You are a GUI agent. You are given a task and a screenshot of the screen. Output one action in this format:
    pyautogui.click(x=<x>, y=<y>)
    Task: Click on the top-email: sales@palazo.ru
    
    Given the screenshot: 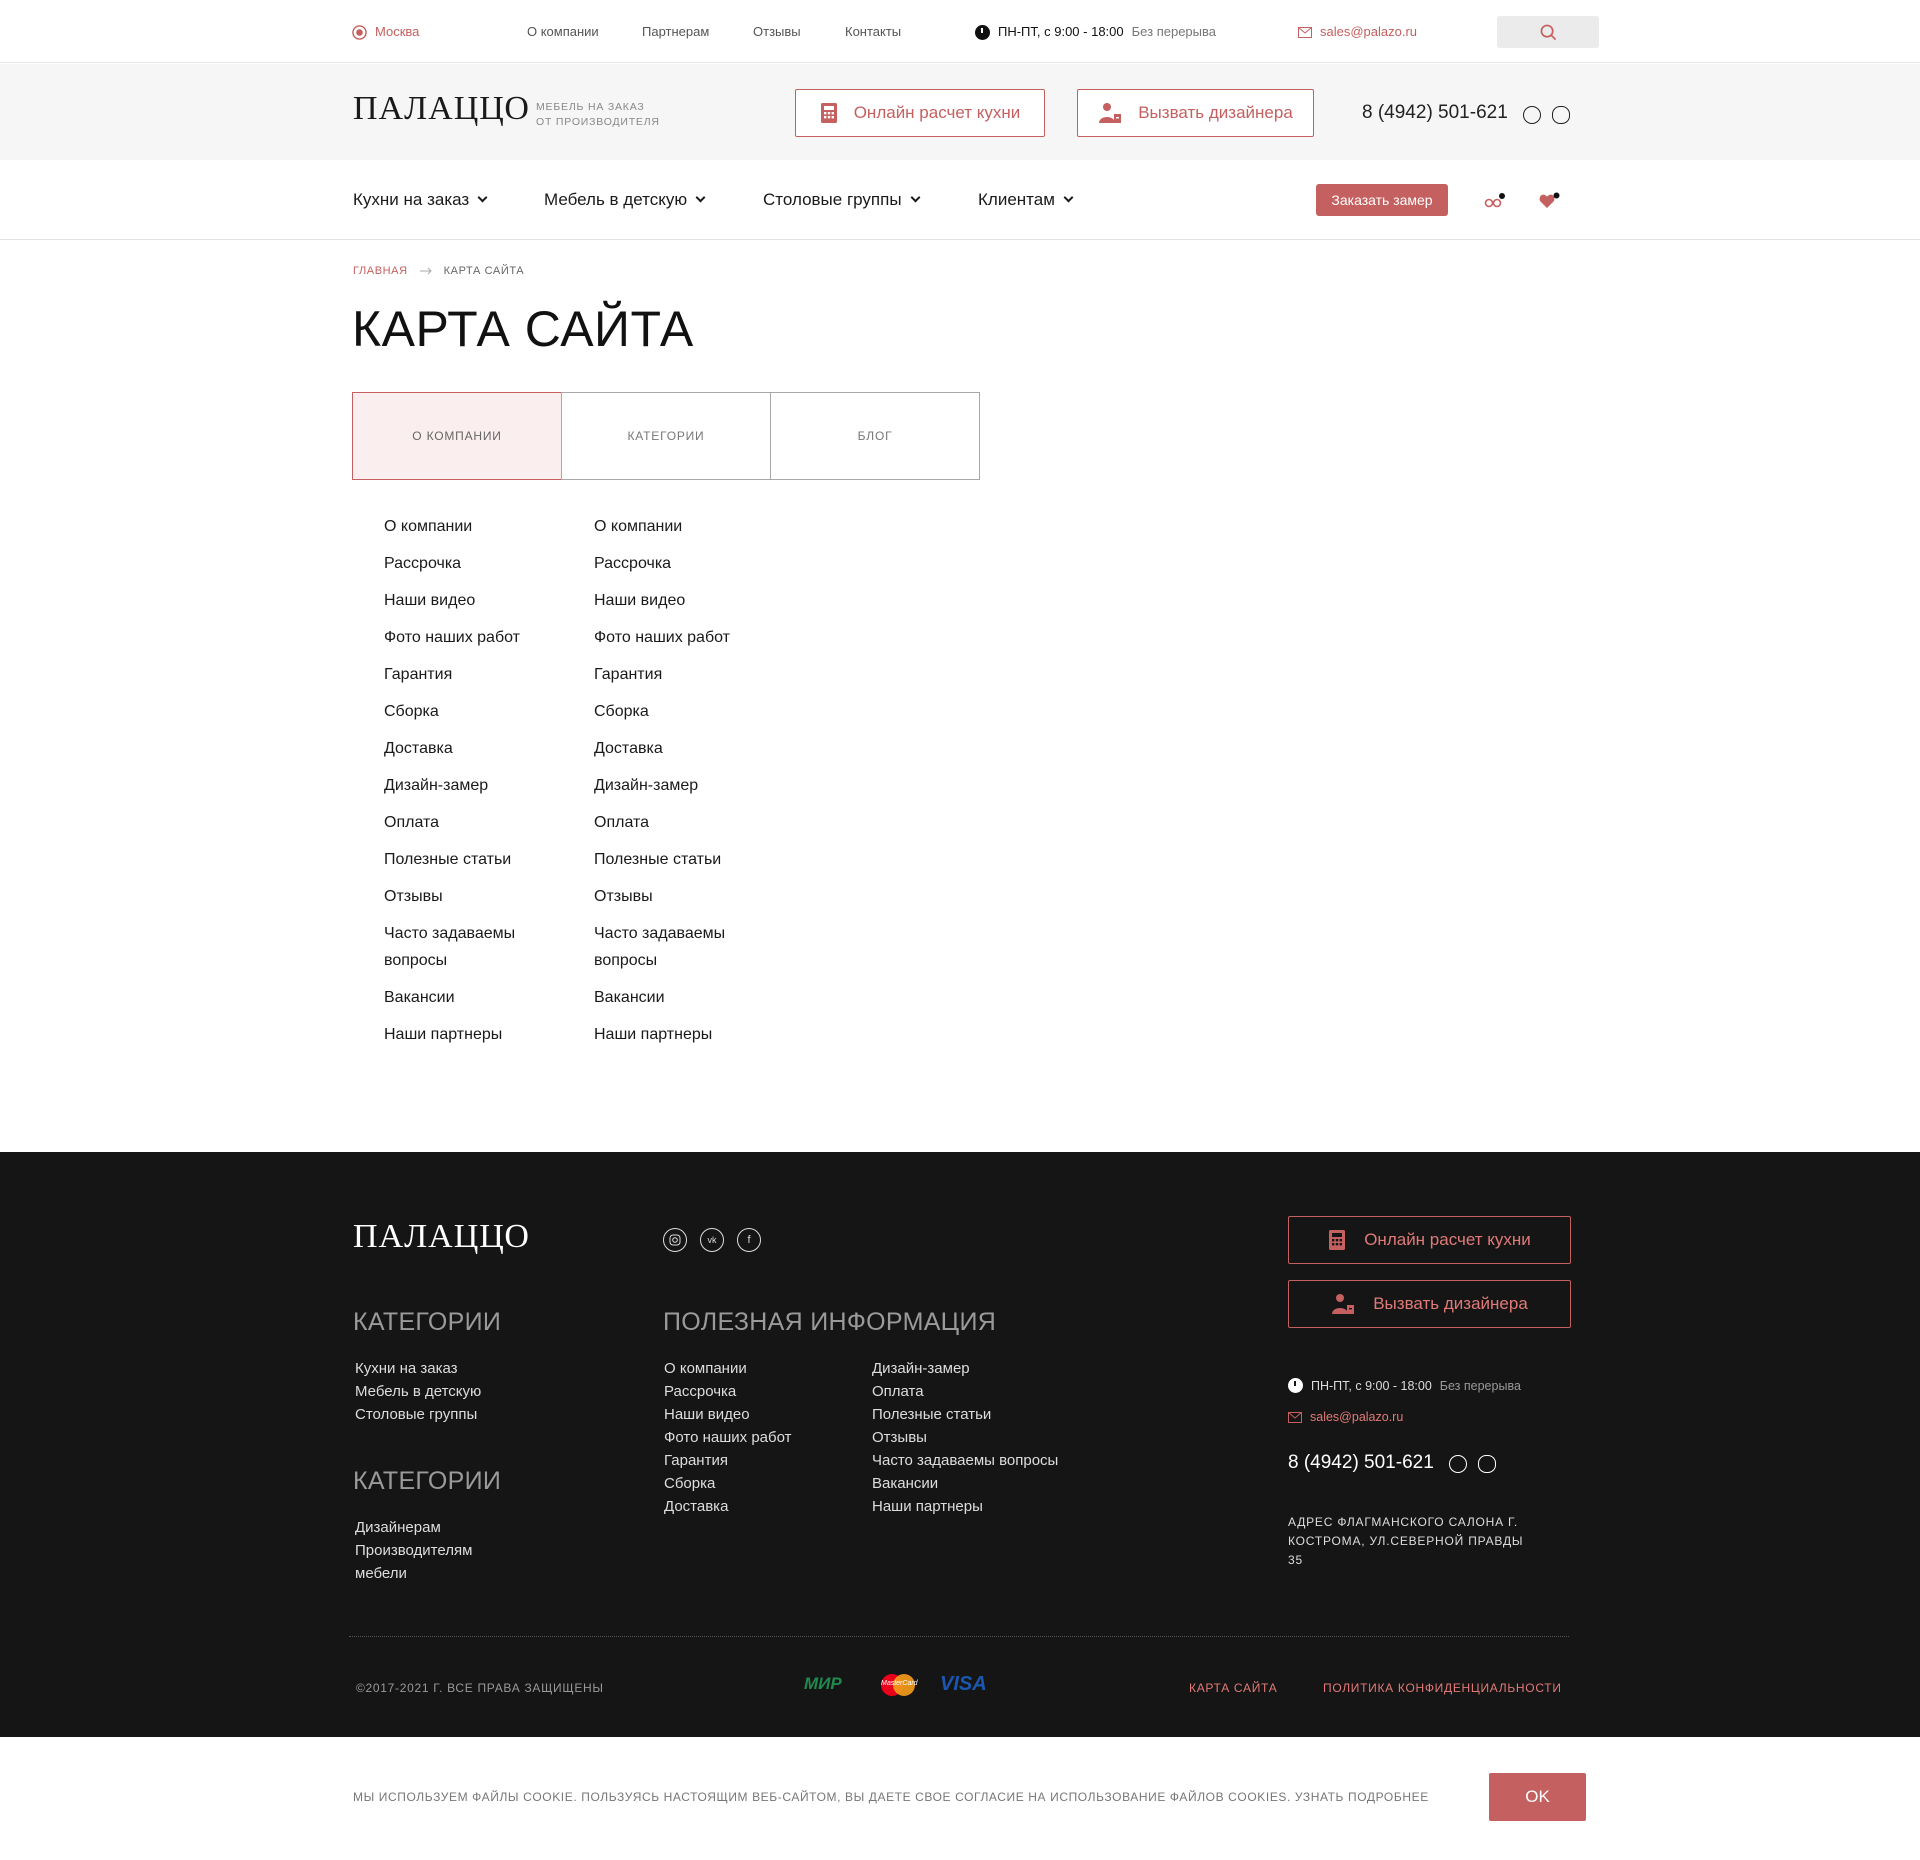 What is the action you would take?
    pyautogui.click(x=1357, y=32)
    